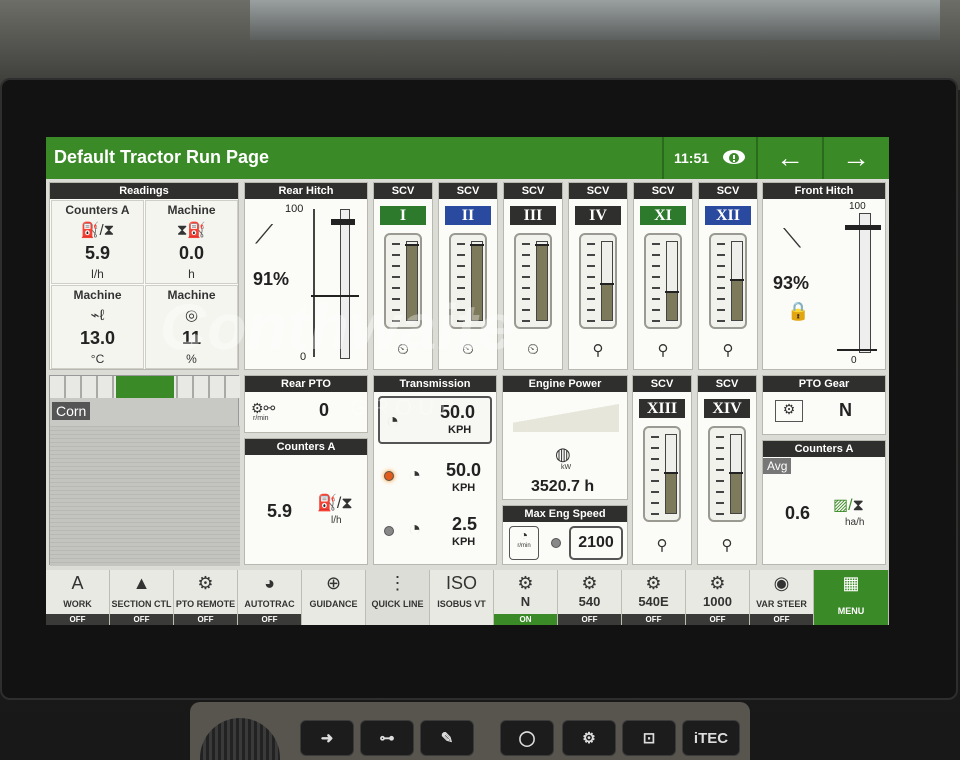 Image resolution: width=960 pixels, height=760 pixels. Describe the element at coordinates (97, 359) in the screenshot. I see `reading-unit: °C` at that location.